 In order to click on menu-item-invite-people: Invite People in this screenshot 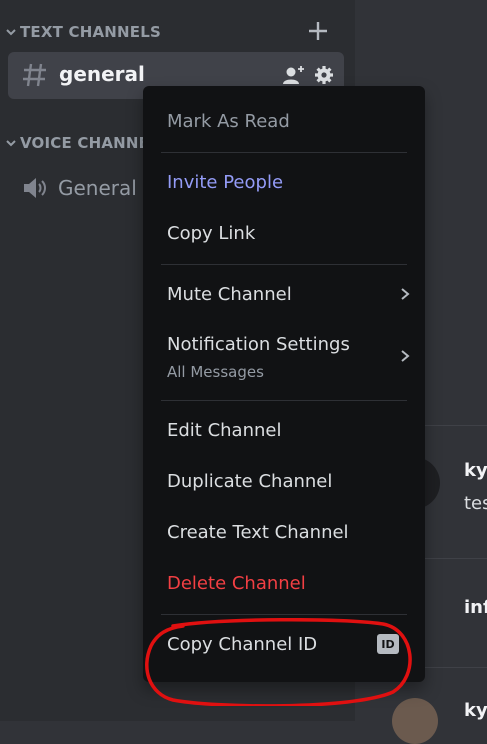, I will do `click(284, 182)`.